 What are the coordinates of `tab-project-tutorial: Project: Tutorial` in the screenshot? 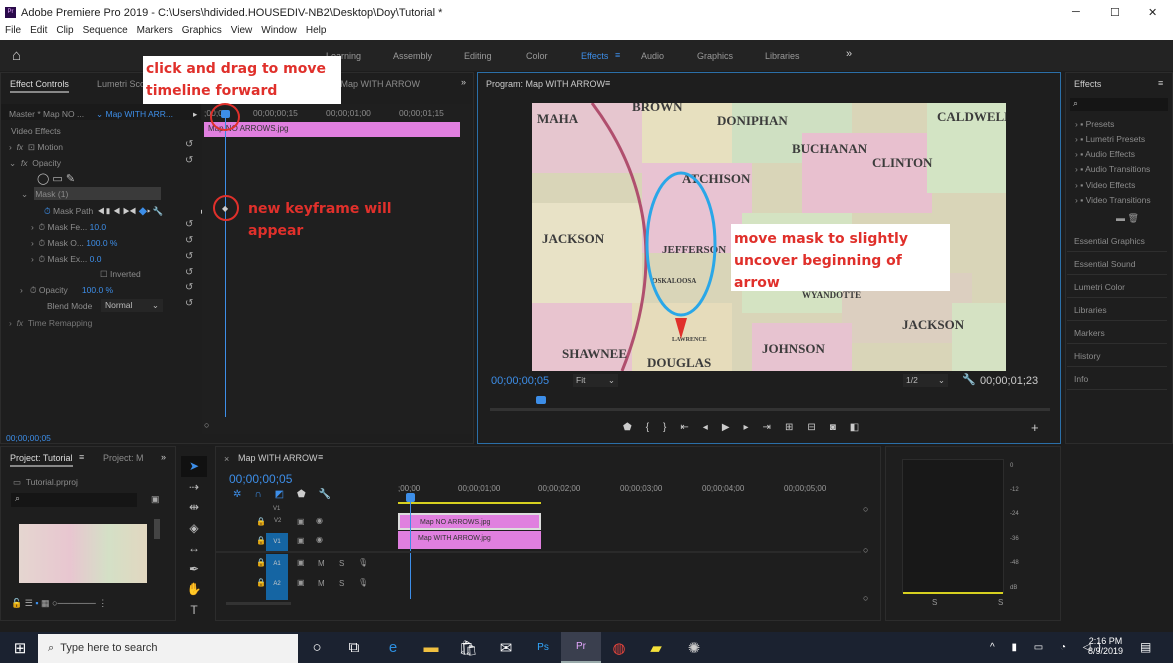 It's located at (41, 460).